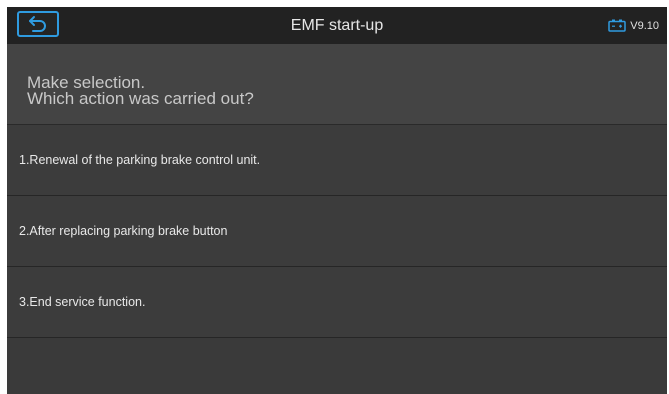  What do you see at coordinates (82, 302) in the screenshot?
I see `option-label: 3.End service function.` at bounding box center [82, 302].